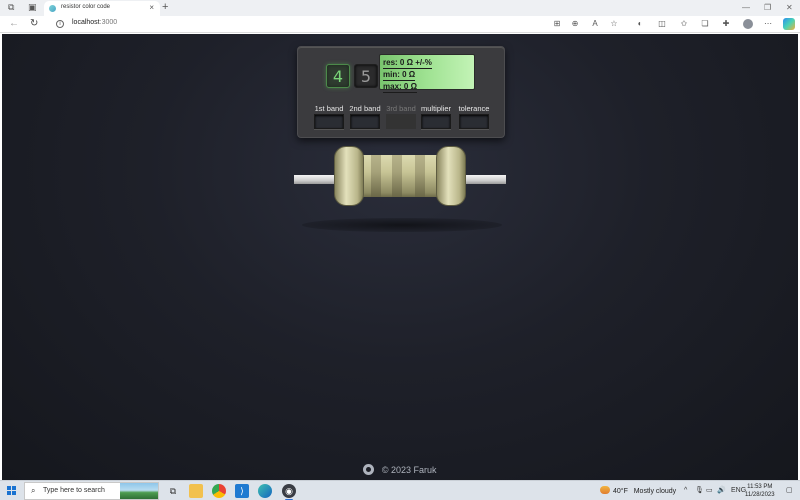  I want to click on site-info-icon: i, so click(60, 24).